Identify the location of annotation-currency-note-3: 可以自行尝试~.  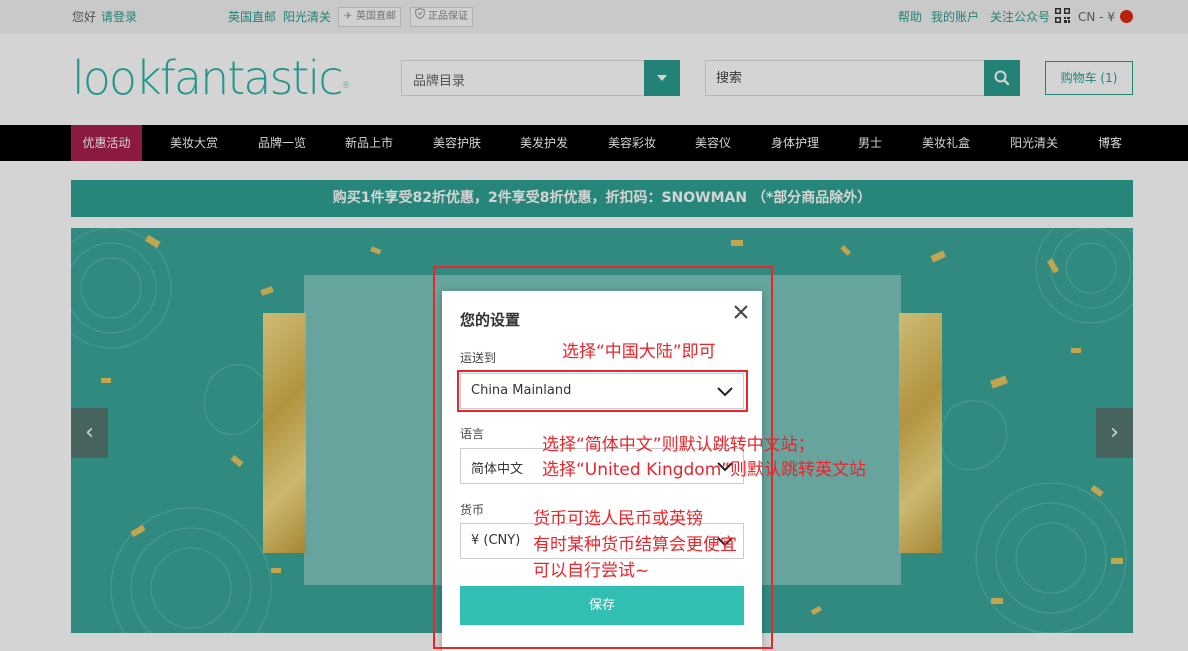
(591, 571).